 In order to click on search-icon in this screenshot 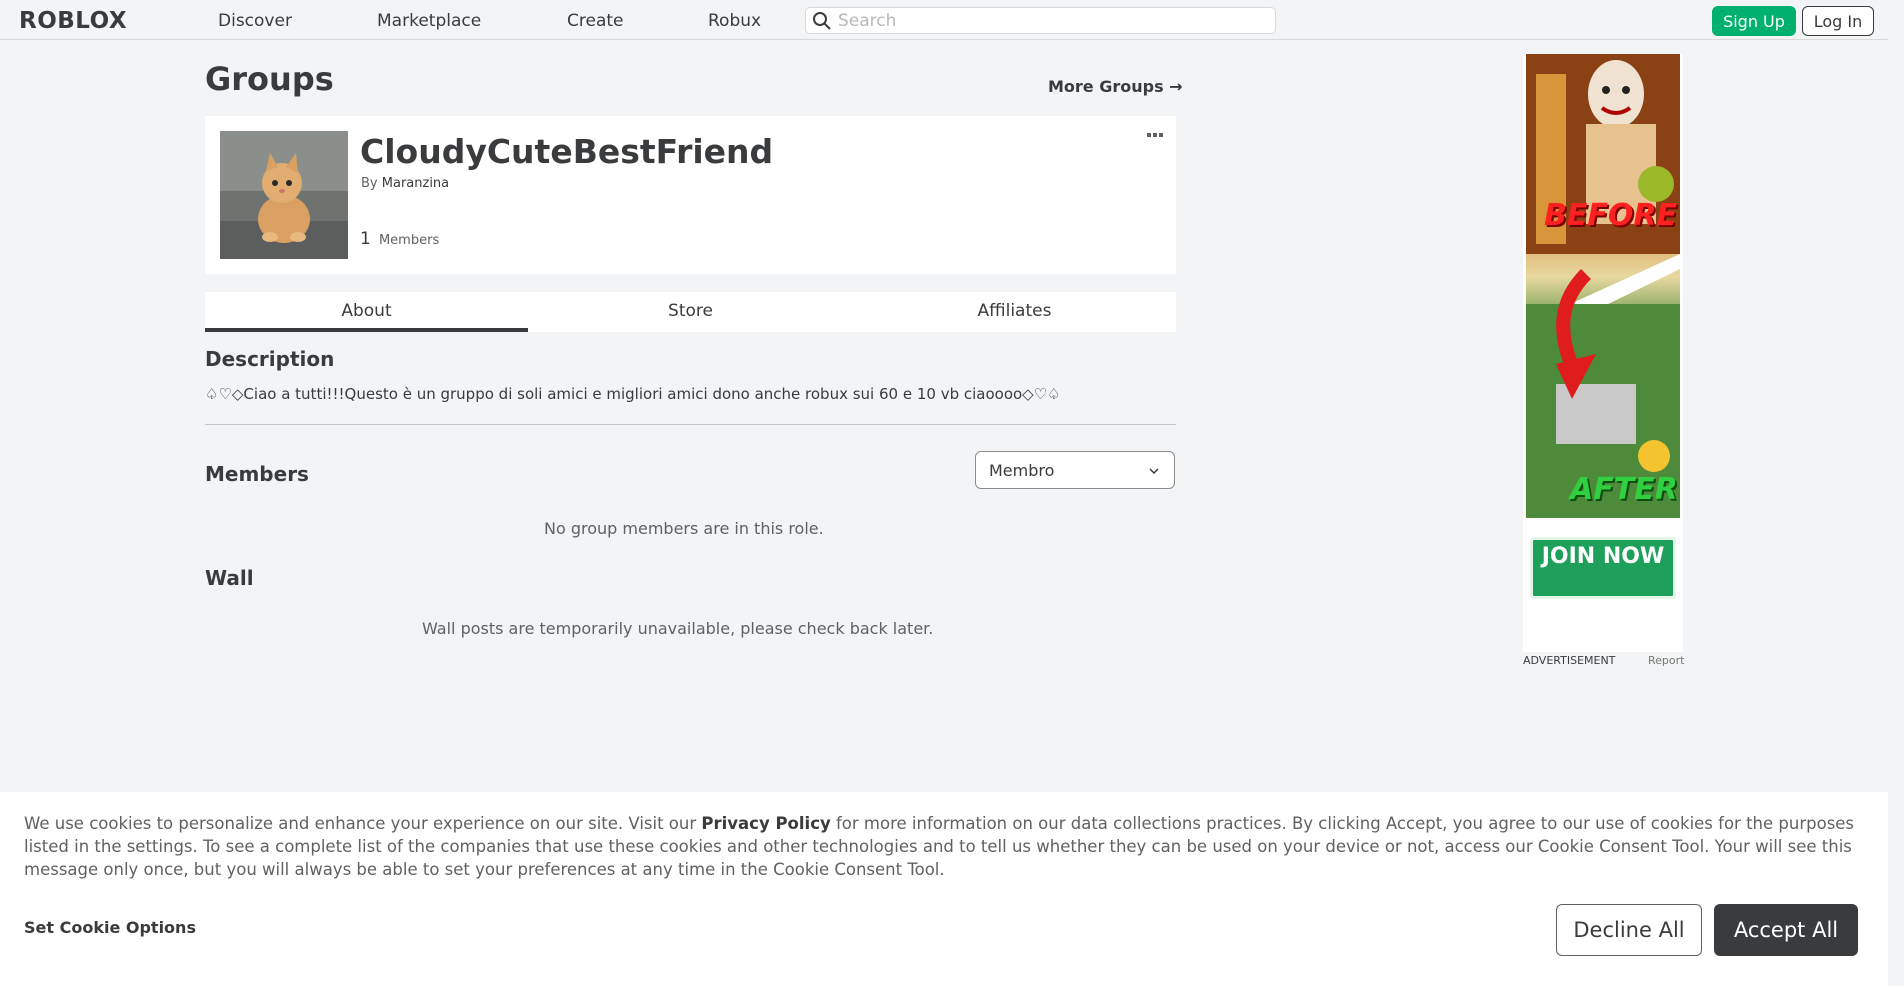, I will do `click(822, 21)`.